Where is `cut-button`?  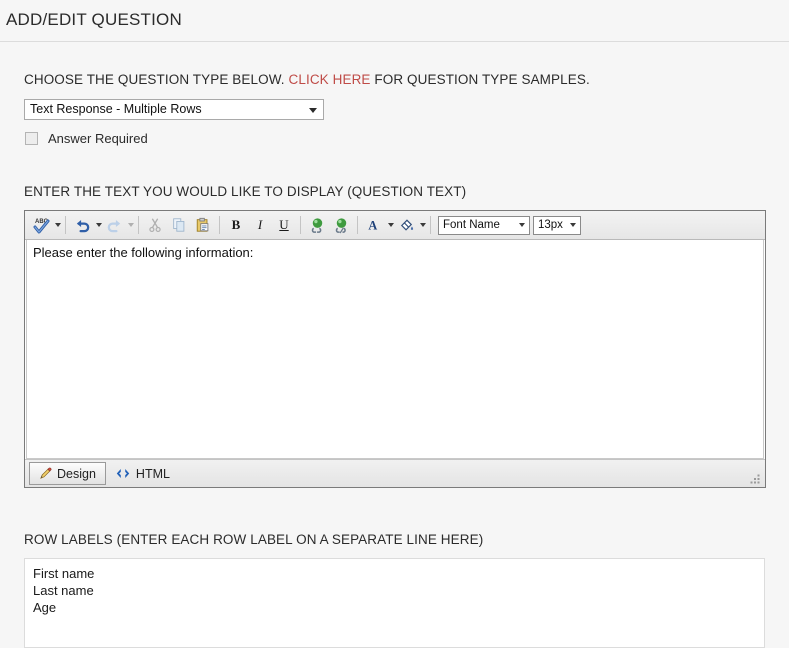
cut-button is located at coordinates (155, 225).